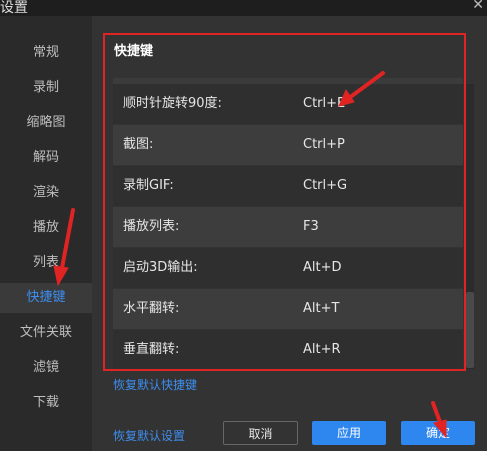 The width and height of the screenshot is (487, 451). I want to click on sidebar-item-decode: 解码, so click(46, 158).